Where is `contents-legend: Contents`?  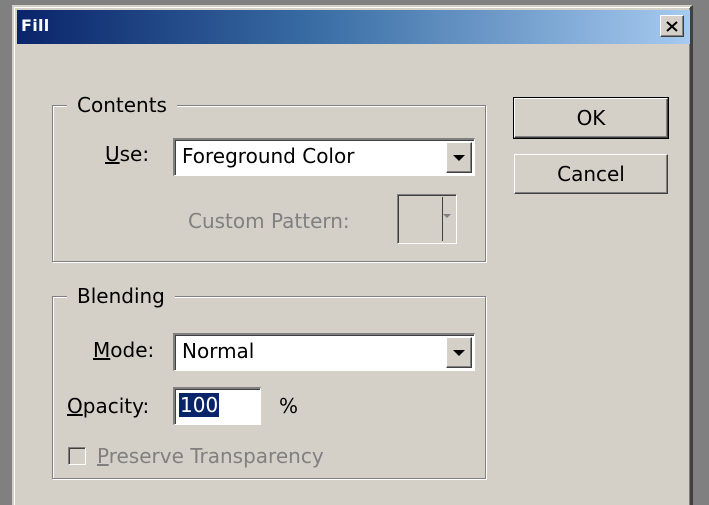
contents-legend: Contents is located at coordinates (122, 105).